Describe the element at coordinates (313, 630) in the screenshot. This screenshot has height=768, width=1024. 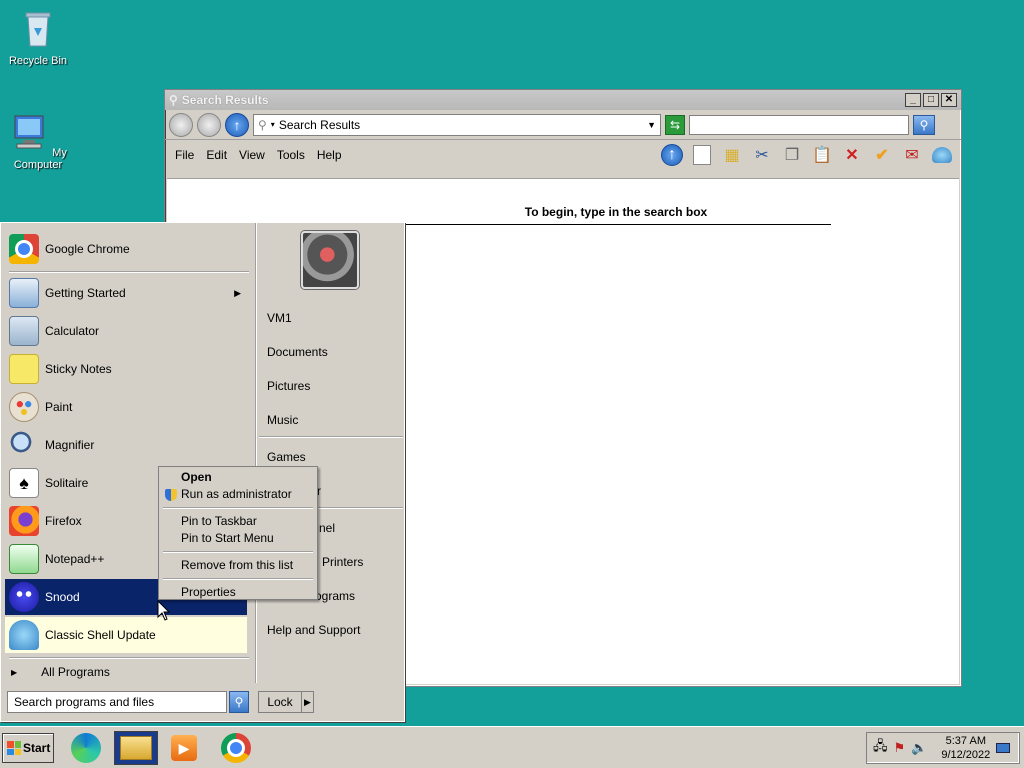
I see `start-right-help-support: Help and Support` at that location.